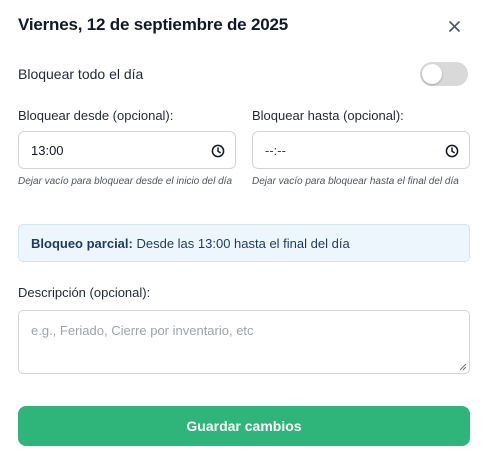  What do you see at coordinates (463, 367) in the screenshot?
I see `resize-grip-icon` at bounding box center [463, 367].